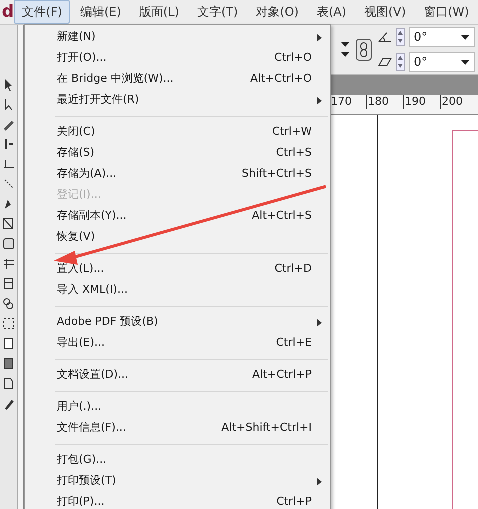 The image size is (478, 509). What do you see at coordinates (177, 100) in the screenshot?
I see `menu-item: 最近打开文件(R)` at bounding box center [177, 100].